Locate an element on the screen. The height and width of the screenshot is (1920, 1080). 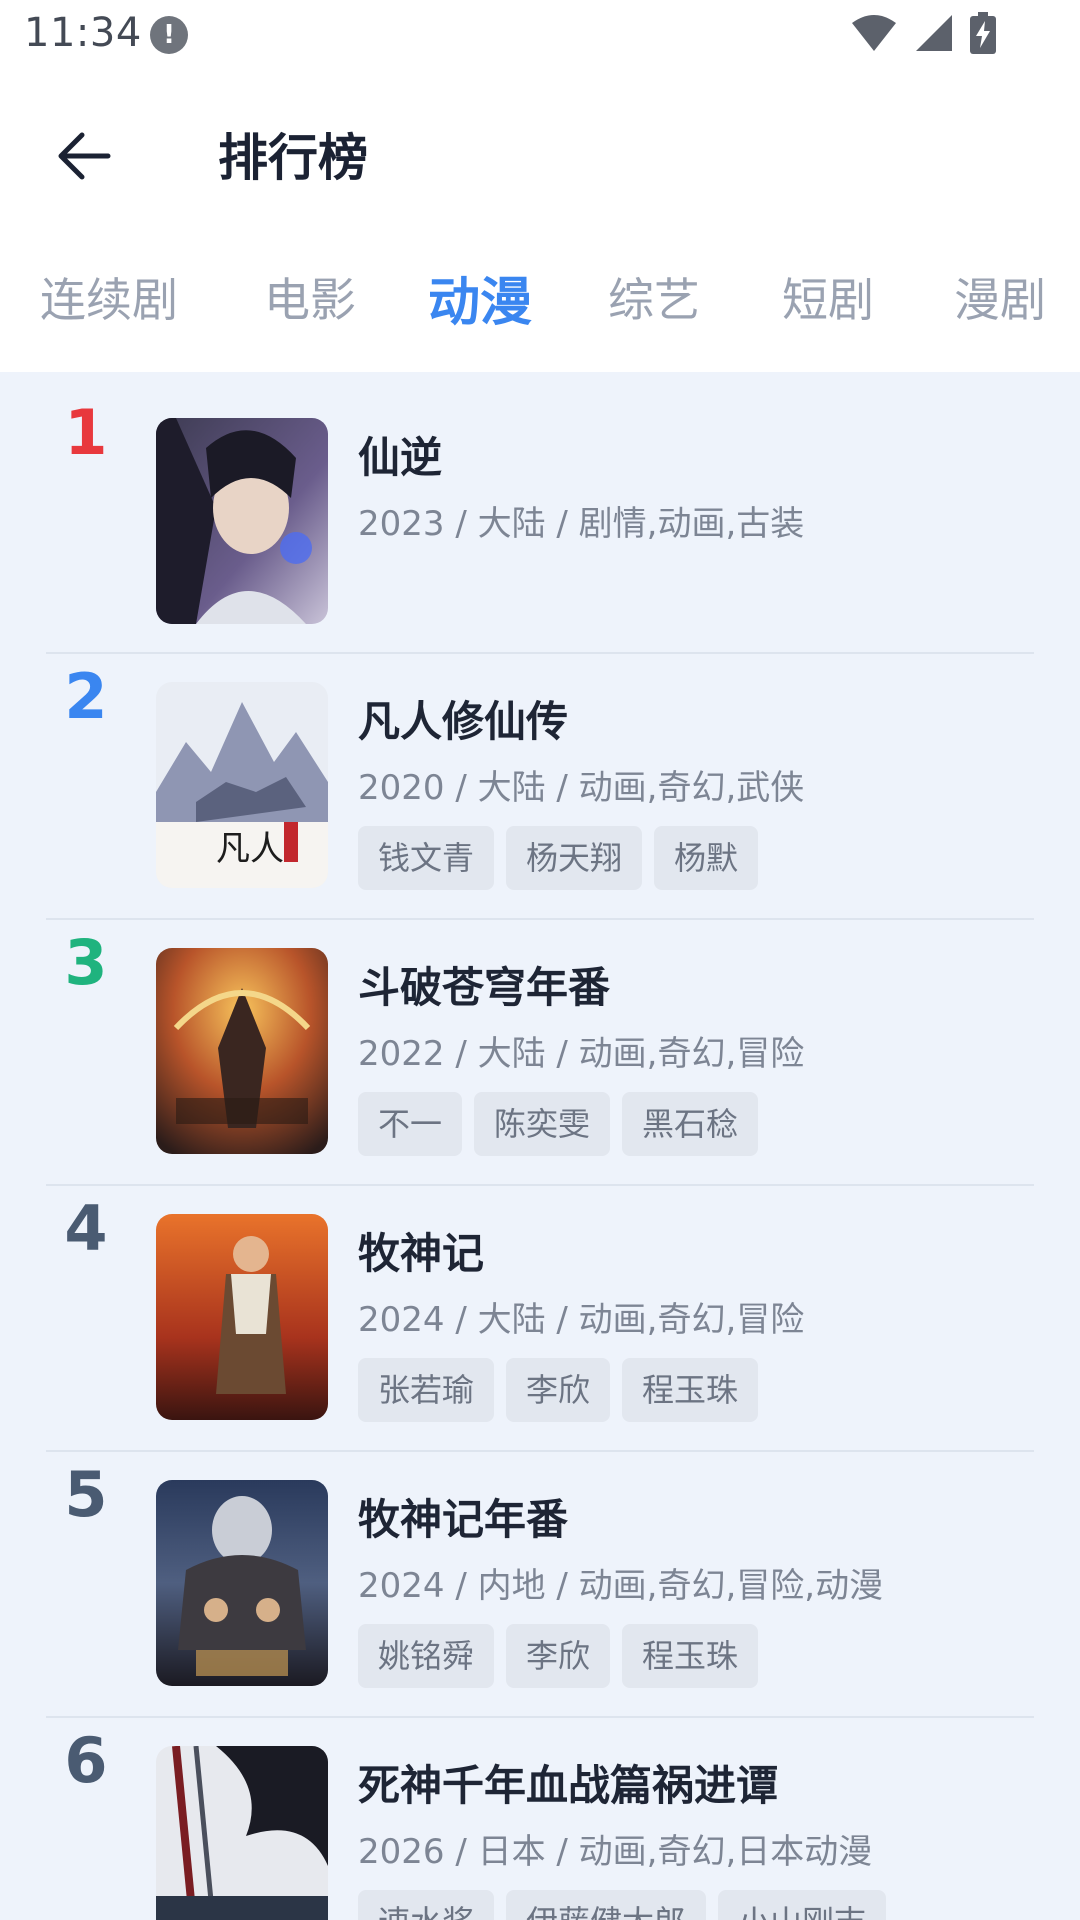
cast-tag: 不一 is located at coordinates (410, 1124).